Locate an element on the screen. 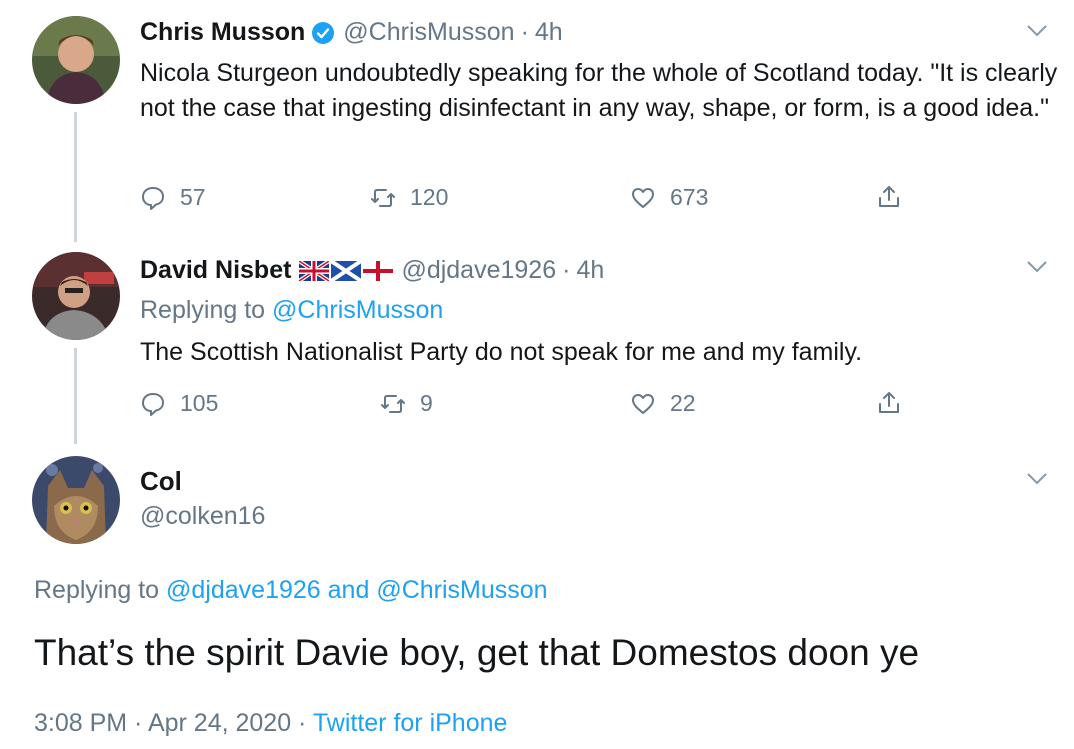 This screenshot has width=1074, height=749. tweet2-actions: 105 9 22 is located at coordinates (535, 405).